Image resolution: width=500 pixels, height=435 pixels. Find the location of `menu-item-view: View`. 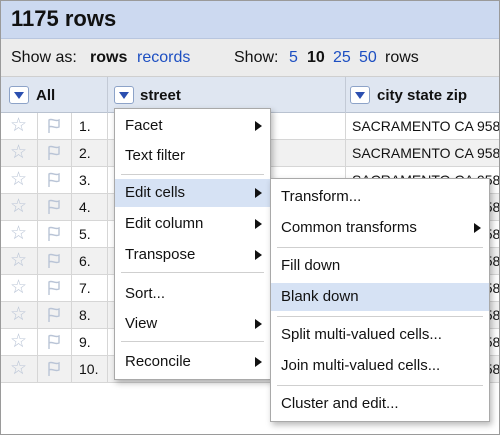

menu-item-view: View is located at coordinates (192, 324).